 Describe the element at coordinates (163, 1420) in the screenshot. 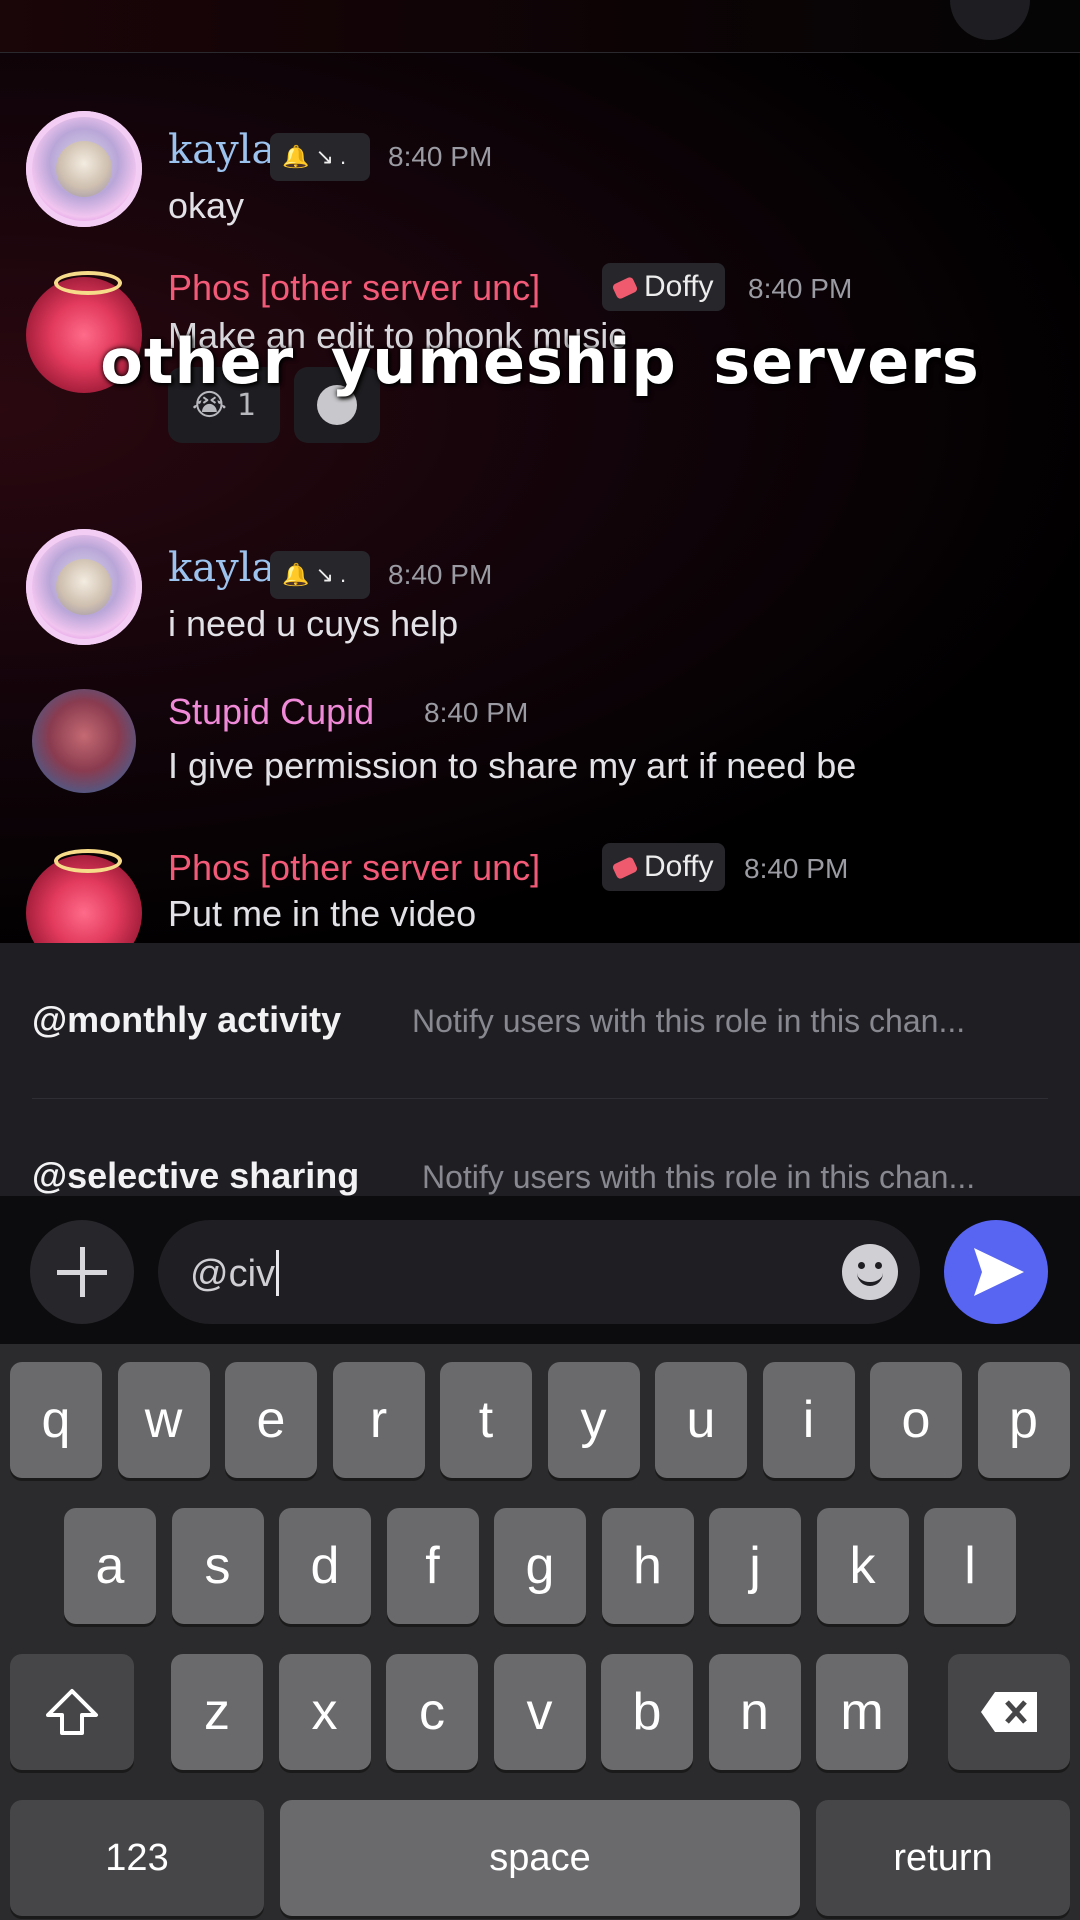

I see `key-w: w` at that location.